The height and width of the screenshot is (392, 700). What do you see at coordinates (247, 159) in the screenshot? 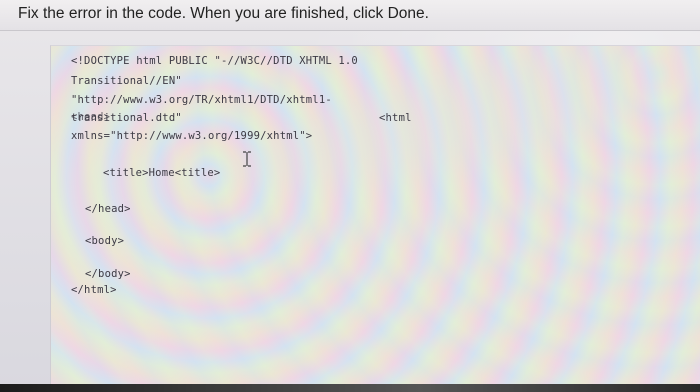
I see `text-cursor-icon` at bounding box center [247, 159].